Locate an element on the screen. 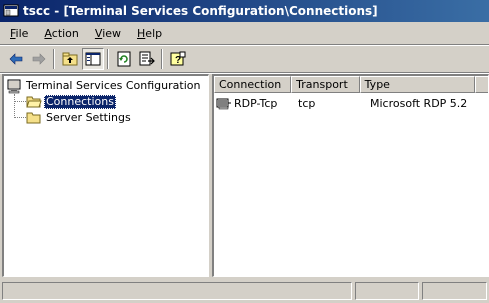  tree-item-label: Server Settings is located at coordinates (88, 117).